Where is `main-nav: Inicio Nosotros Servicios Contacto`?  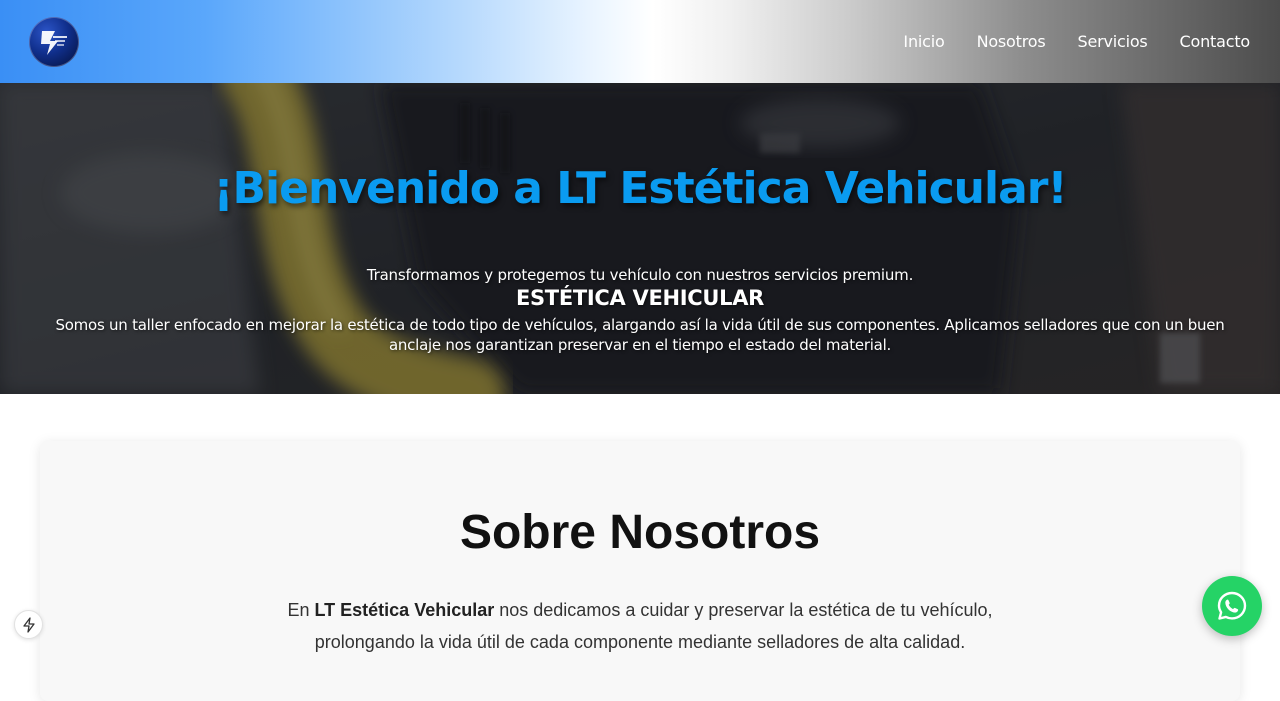
main-nav: Inicio Nosotros Servicios Contacto is located at coordinates (1076, 41).